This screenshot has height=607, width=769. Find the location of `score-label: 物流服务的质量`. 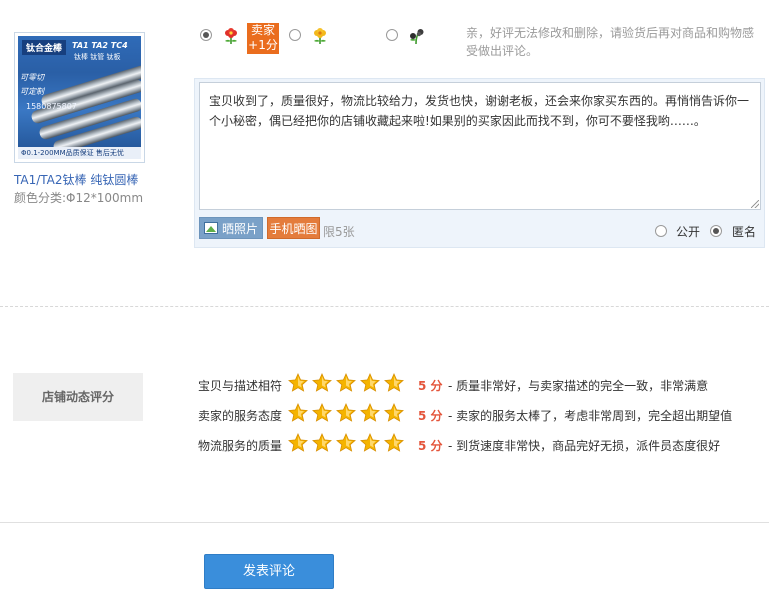

score-label: 物流服务的质量 is located at coordinates (240, 446).